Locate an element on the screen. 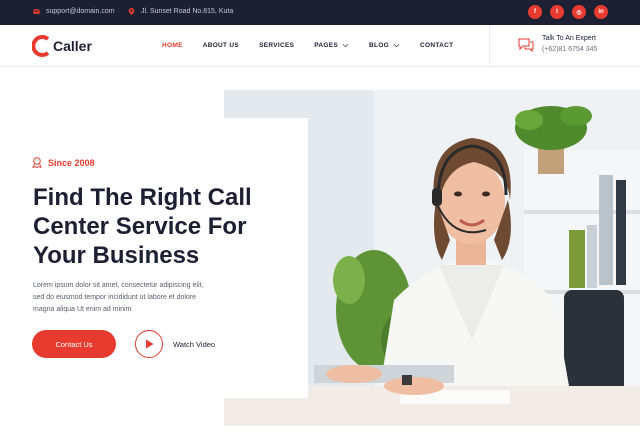 Image resolution: width=640 pixels, height=448 pixels. talk-to-expert: Talk To An Expert (+62)81 6754 345 is located at coordinates (557, 44).